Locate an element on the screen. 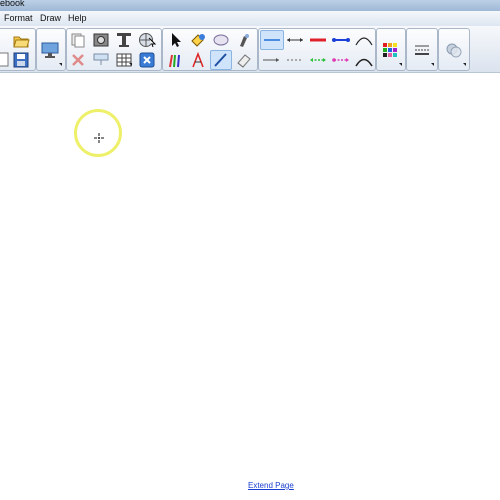 This screenshot has width=500, height=500. eraser-shape-icon is located at coordinates (221, 40).